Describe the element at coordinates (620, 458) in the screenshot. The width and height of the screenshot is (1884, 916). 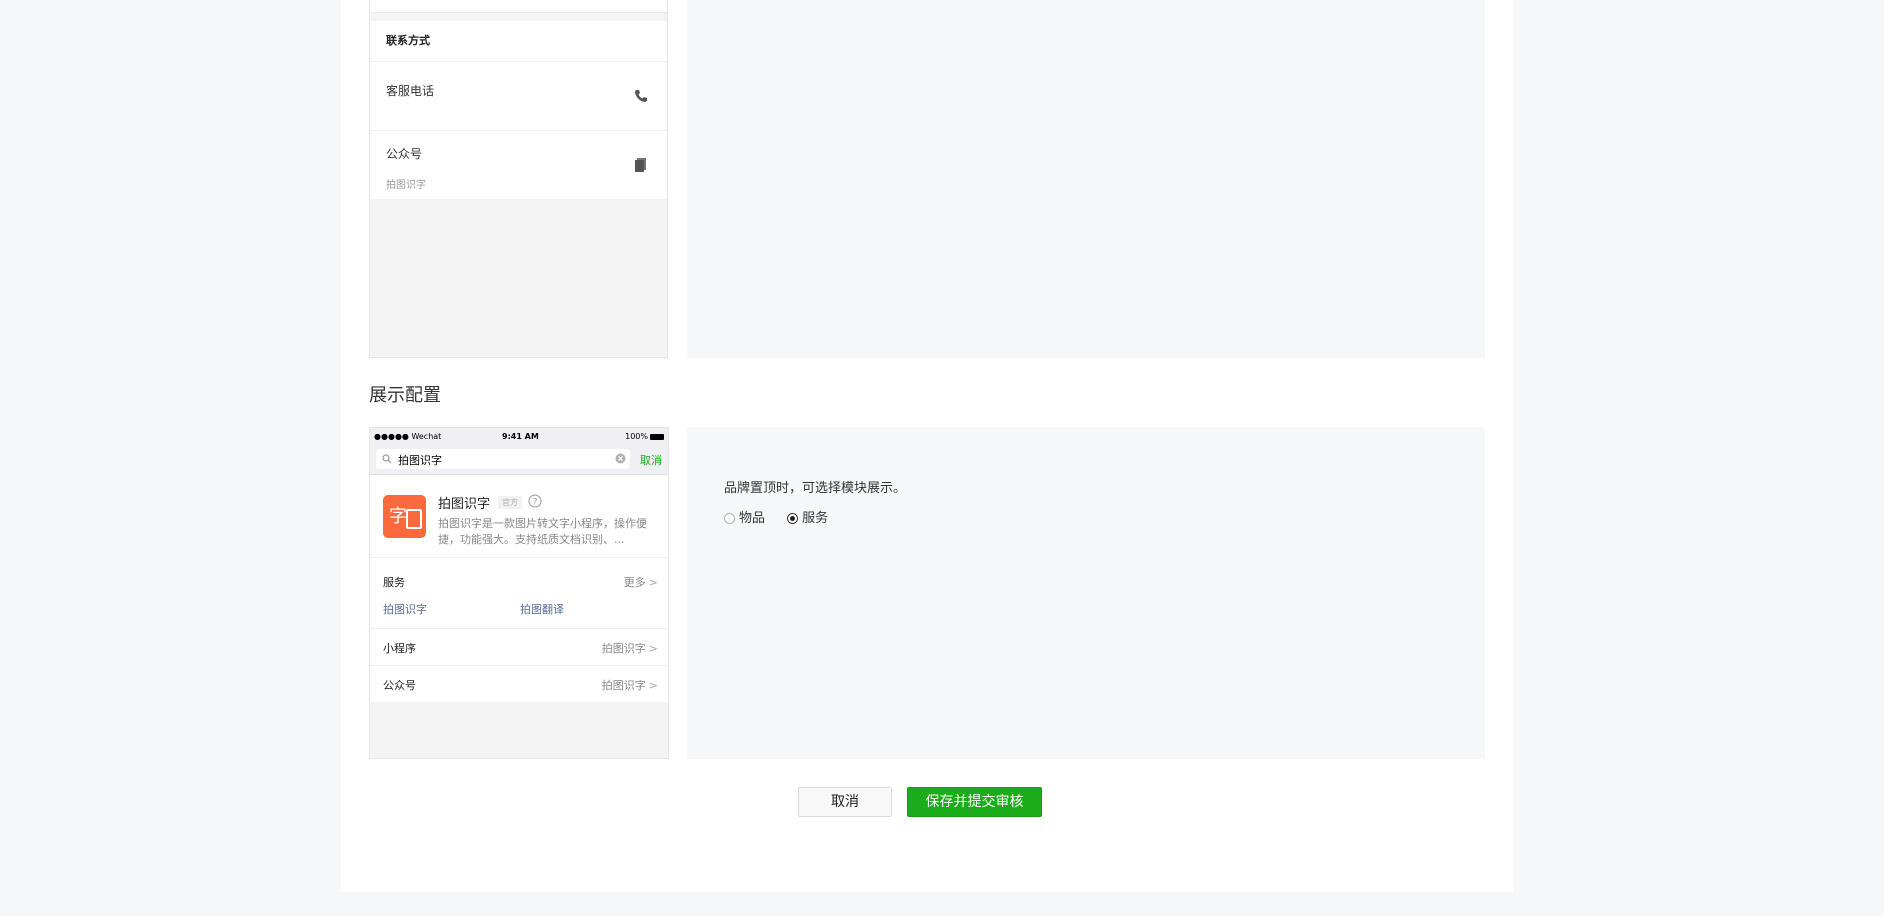
I see `clear-icon` at that location.